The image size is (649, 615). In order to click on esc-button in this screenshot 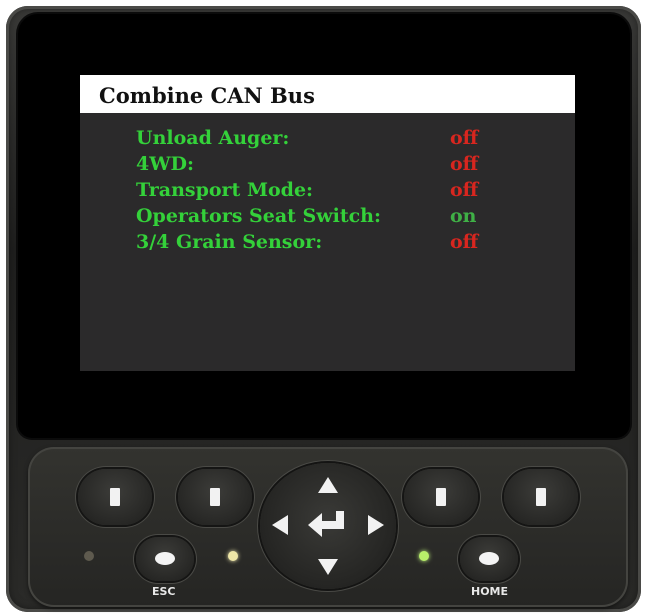, I will do `click(165, 559)`.